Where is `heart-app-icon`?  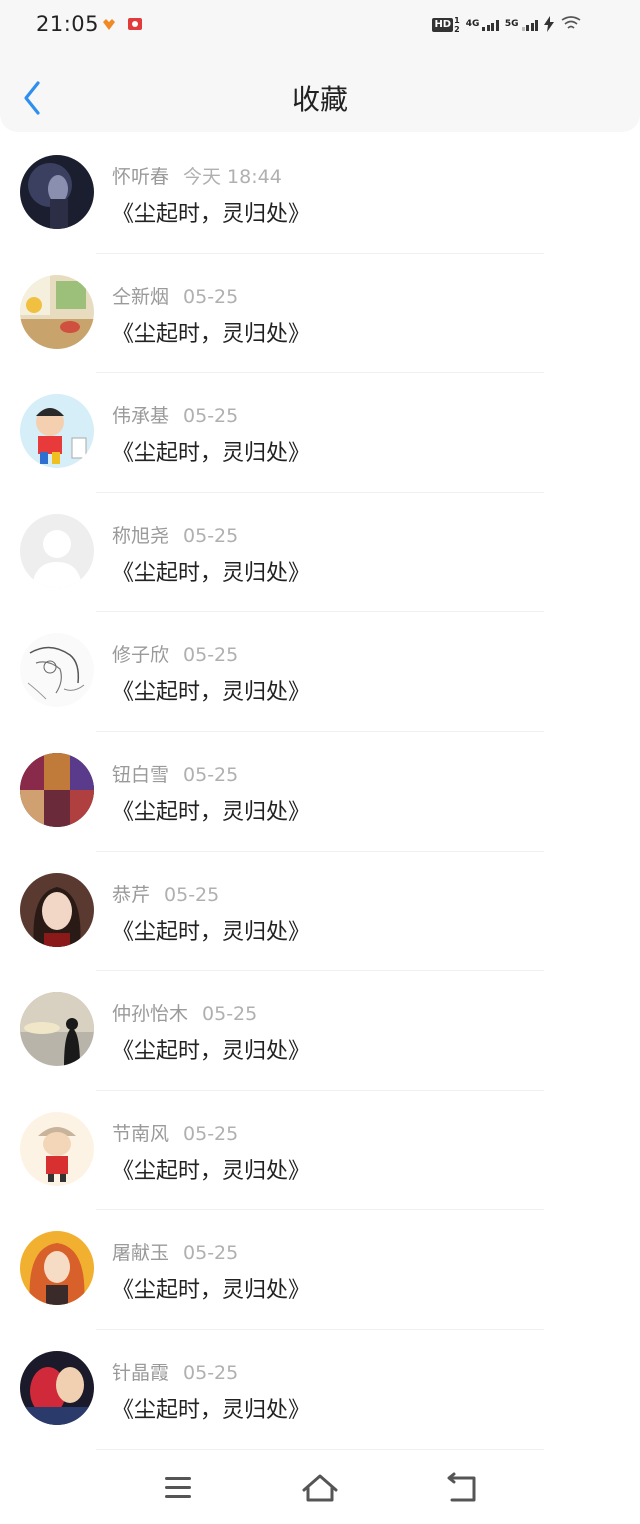 heart-app-icon is located at coordinates (109, 24).